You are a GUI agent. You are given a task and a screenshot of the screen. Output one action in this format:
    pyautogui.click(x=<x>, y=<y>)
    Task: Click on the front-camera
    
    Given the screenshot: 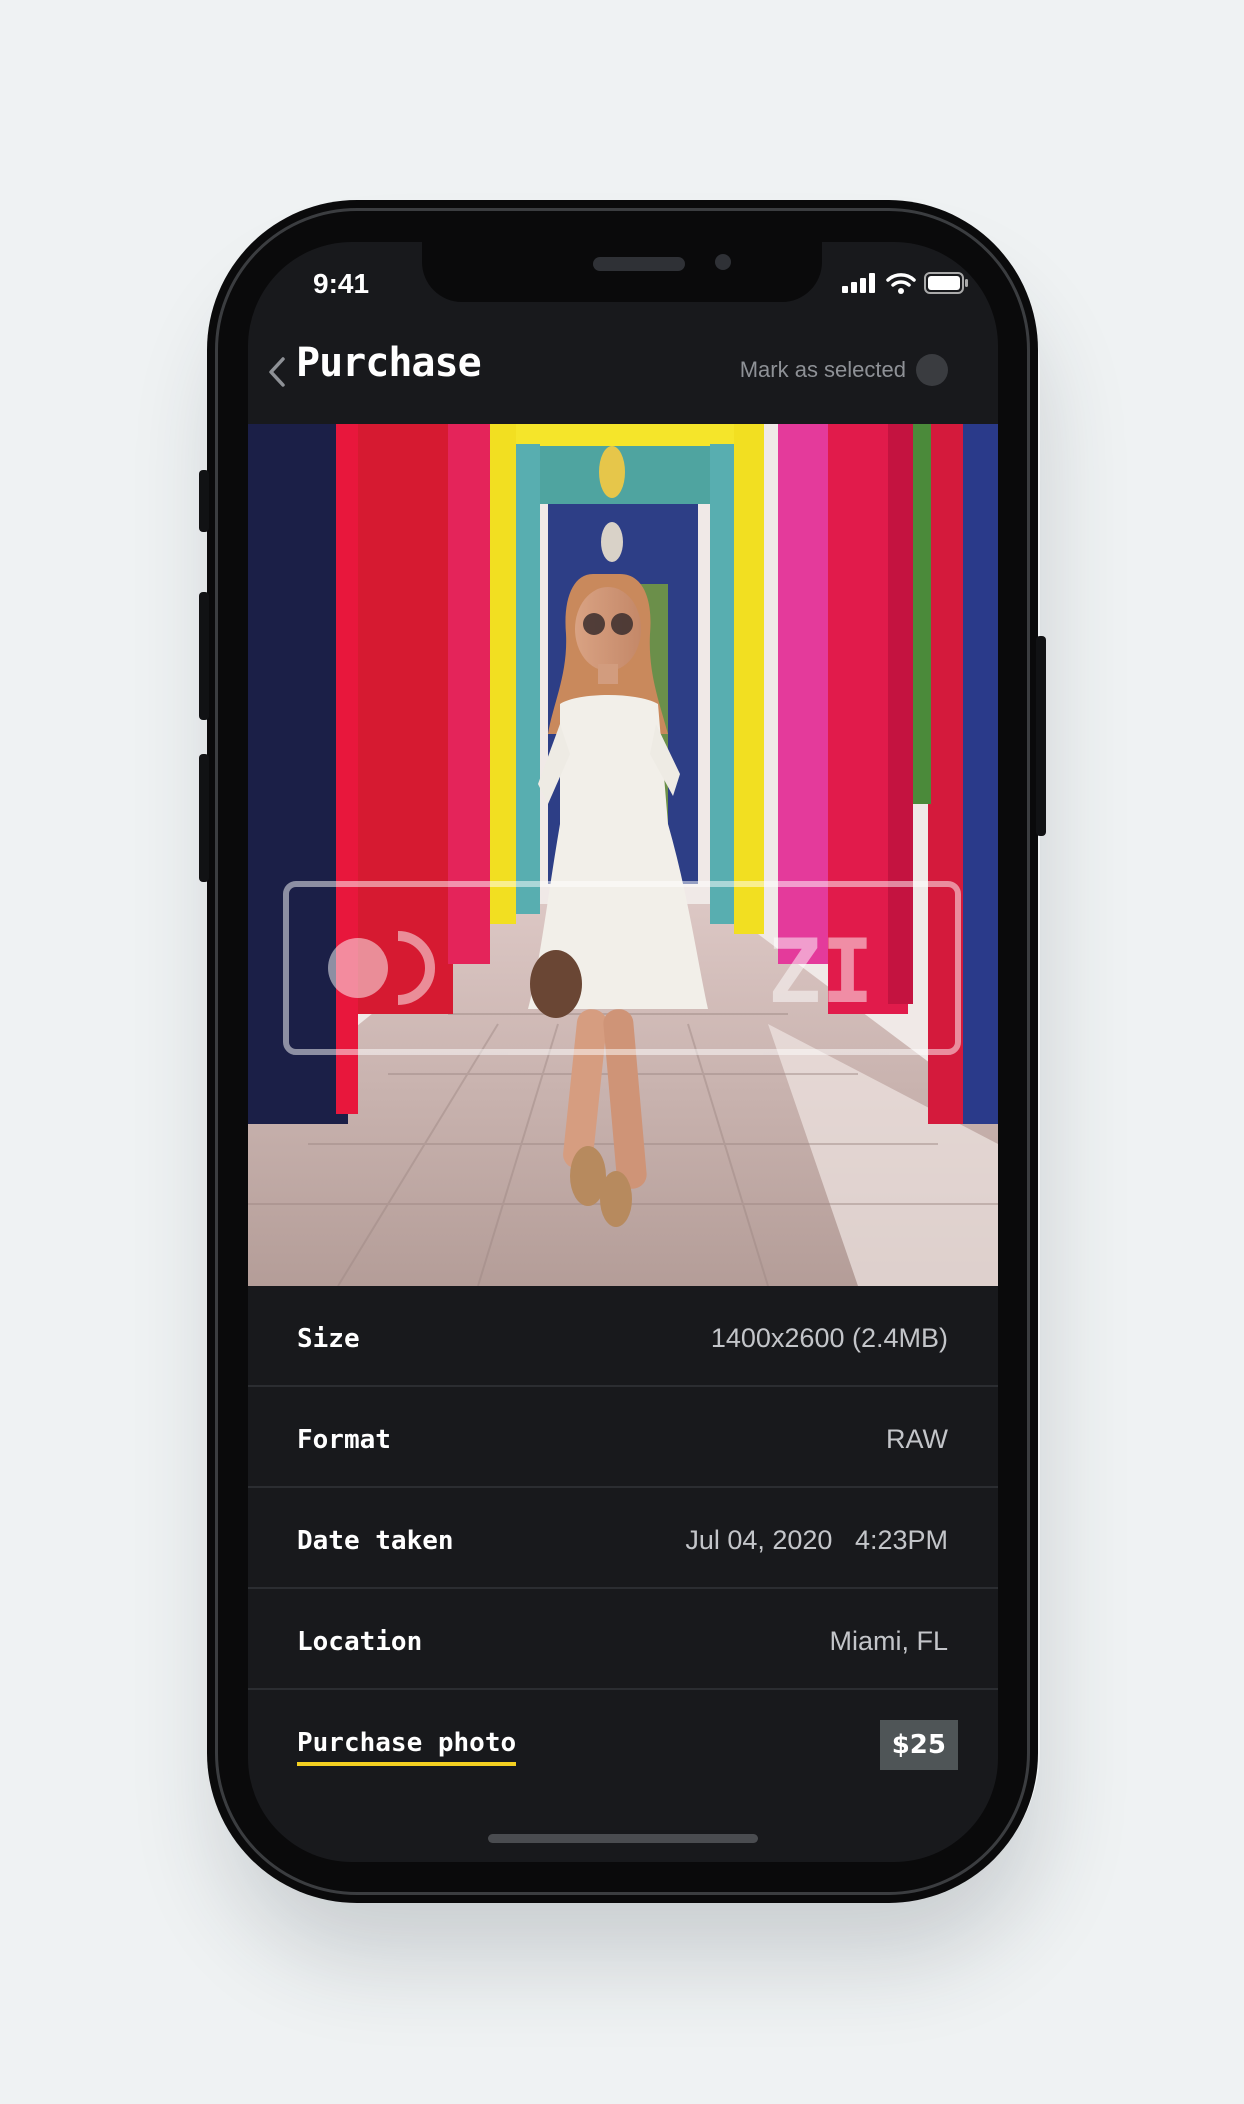 What is the action you would take?
    pyautogui.click(x=723, y=262)
    